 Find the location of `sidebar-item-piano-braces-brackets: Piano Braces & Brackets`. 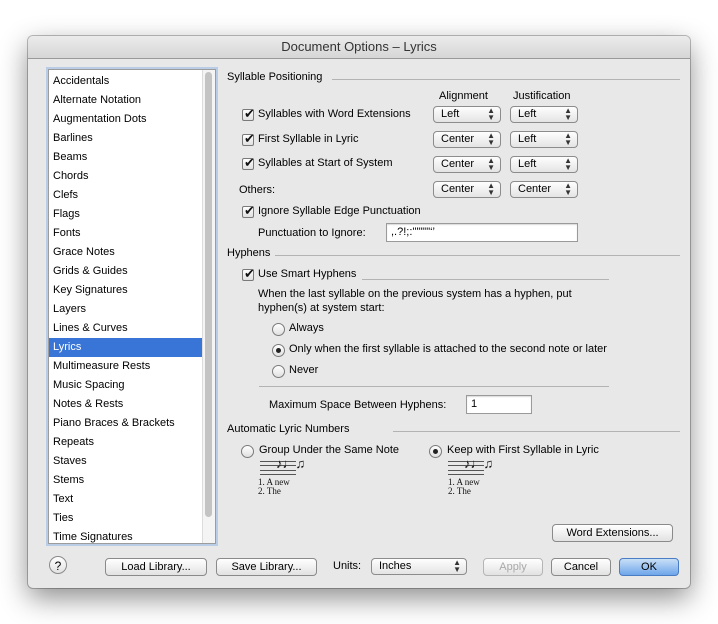

sidebar-item-piano-braces-brackets: Piano Braces & Brackets is located at coordinates (127, 423).